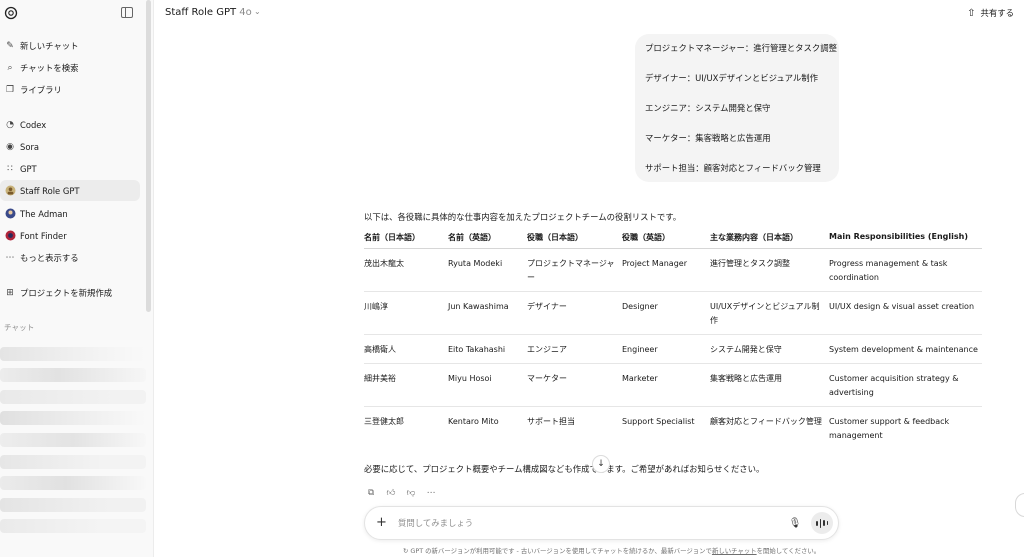 This screenshot has width=1024, height=557. Describe the element at coordinates (788, 551) in the screenshot. I see `version-notice-text-after: を開始してください。` at that location.